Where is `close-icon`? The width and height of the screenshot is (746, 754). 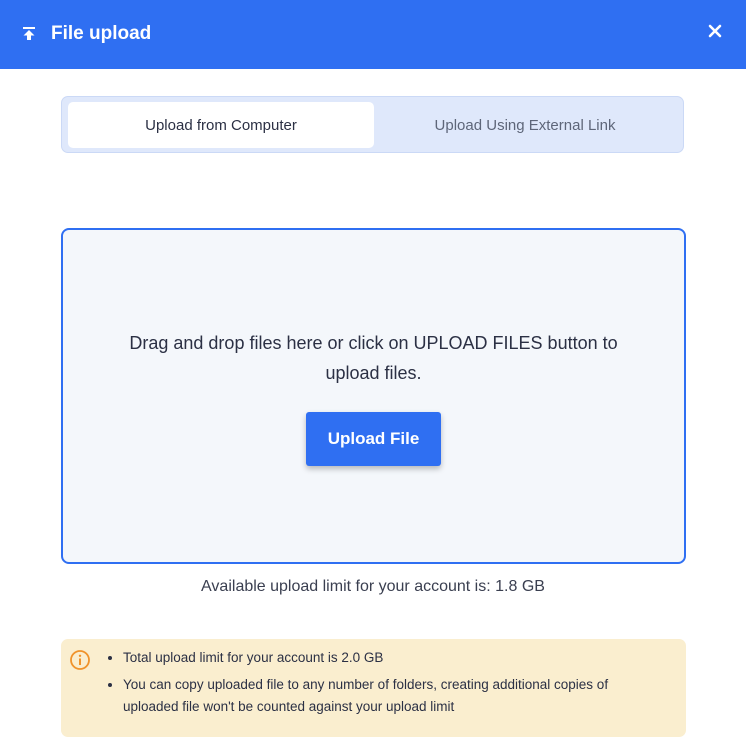
close-icon is located at coordinates (715, 31).